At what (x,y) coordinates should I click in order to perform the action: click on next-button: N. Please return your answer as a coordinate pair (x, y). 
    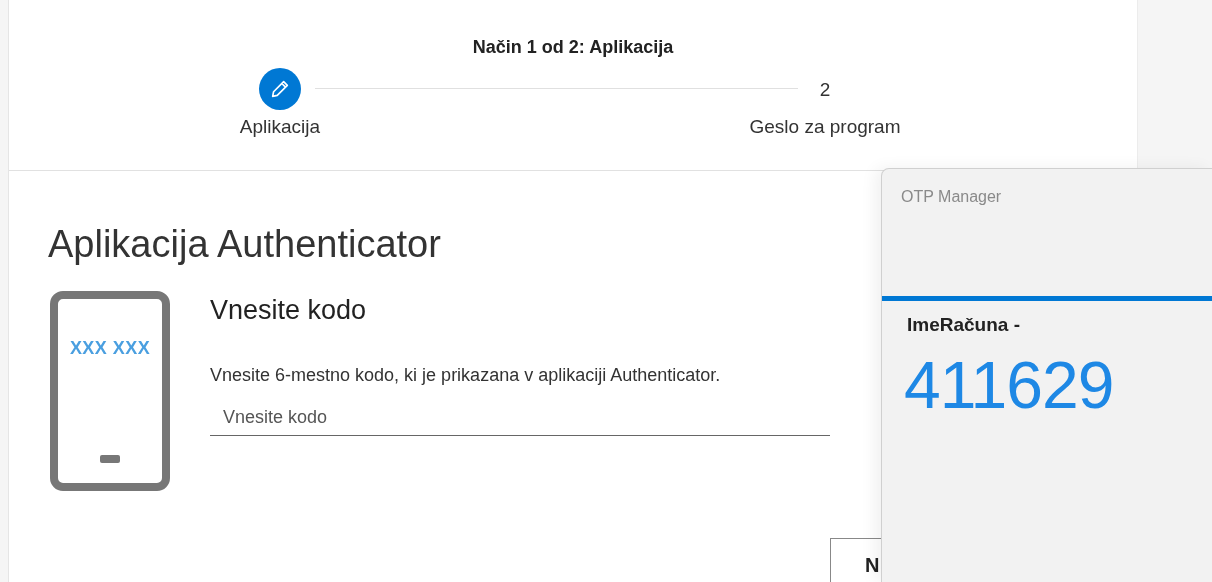
    Looking at the image, I should click on (855, 560).